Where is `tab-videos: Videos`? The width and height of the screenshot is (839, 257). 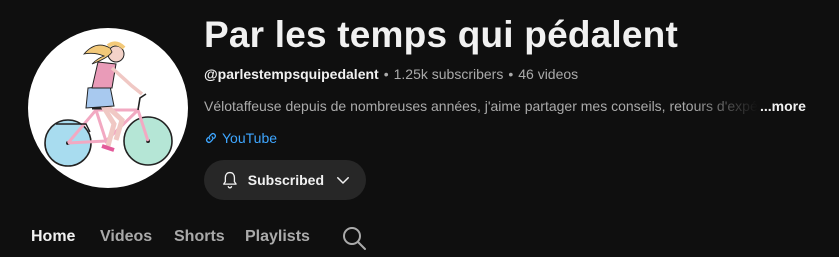 tab-videos: Videos is located at coordinates (126, 237).